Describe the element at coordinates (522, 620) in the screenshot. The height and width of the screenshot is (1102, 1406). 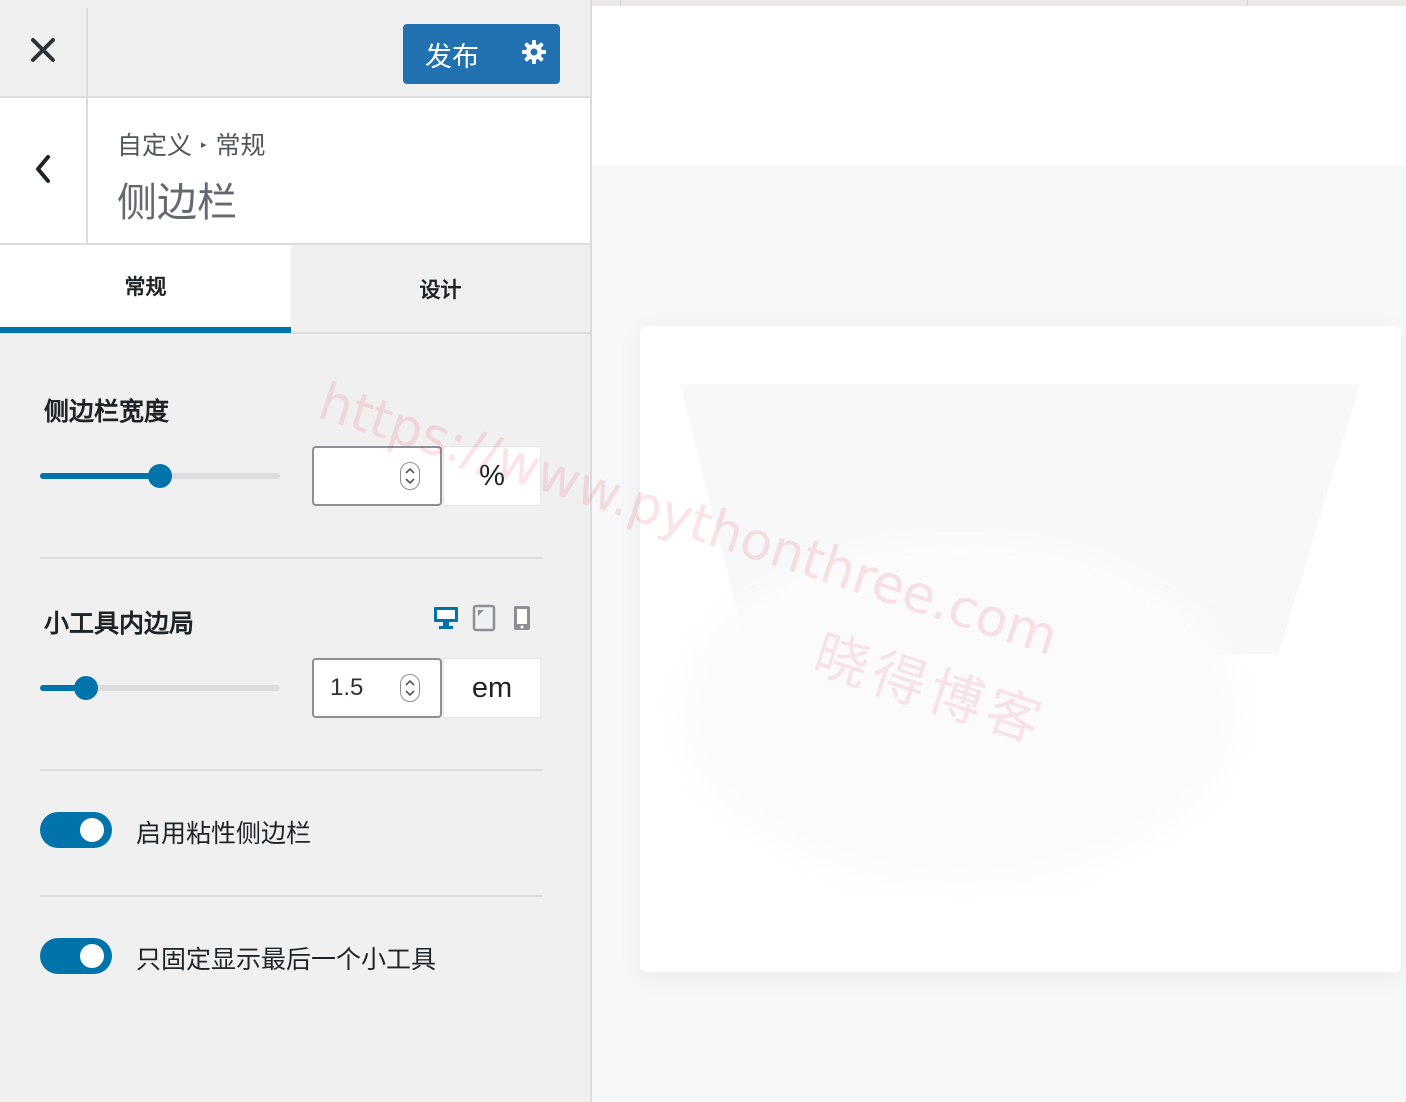
I see `mobile-icon` at that location.